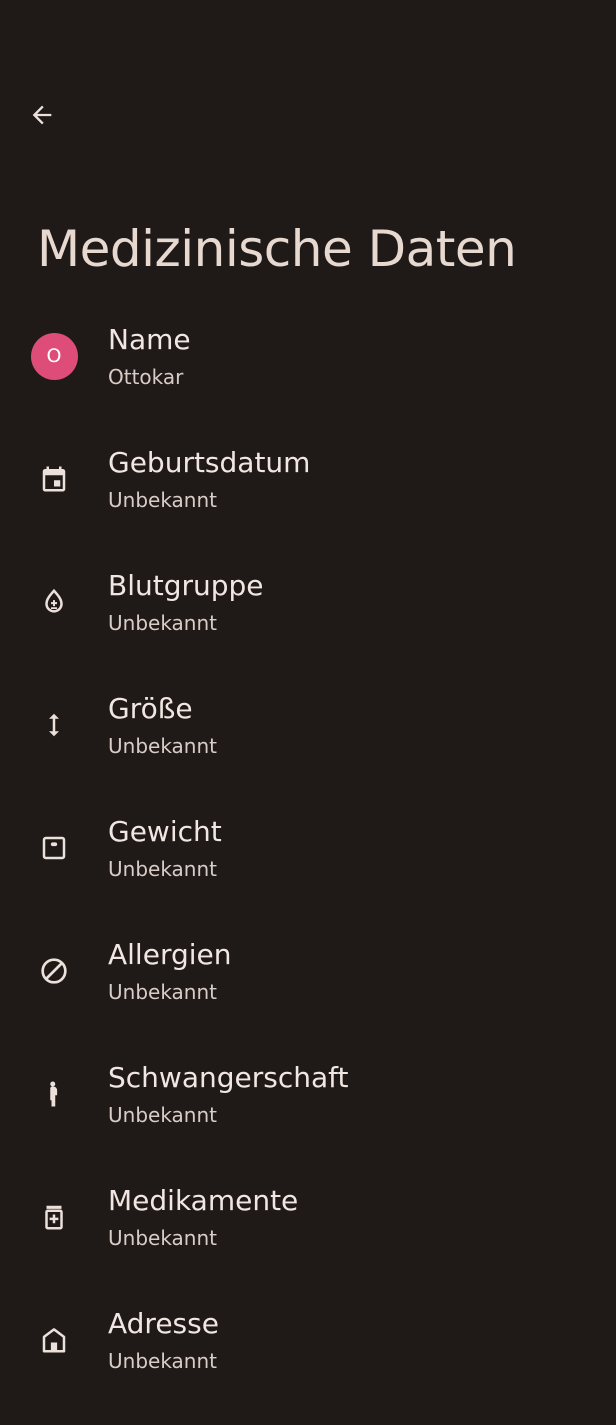 This screenshot has height=1425, width=616. Describe the element at coordinates (54, 600) in the screenshot. I see `blood-drop-icon` at that location.